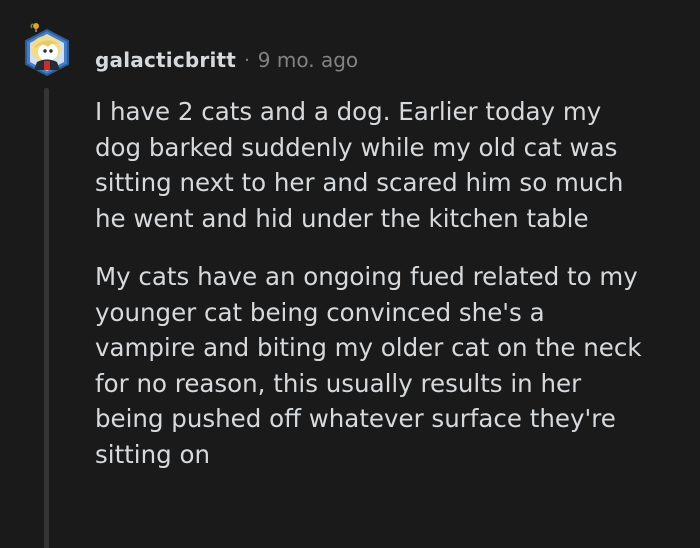  I want to click on comment-meta: galacticbritt · 9 mo. ago, so click(226, 60).